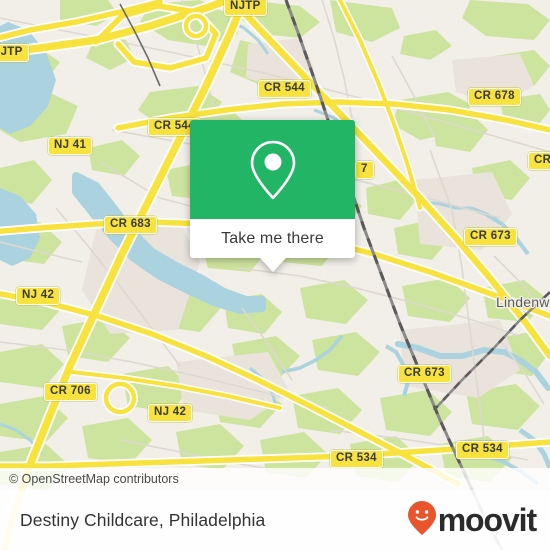 This screenshot has height=550, width=550. Describe the element at coordinates (494, 97) in the screenshot. I see `road-shield: CR 678` at that location.